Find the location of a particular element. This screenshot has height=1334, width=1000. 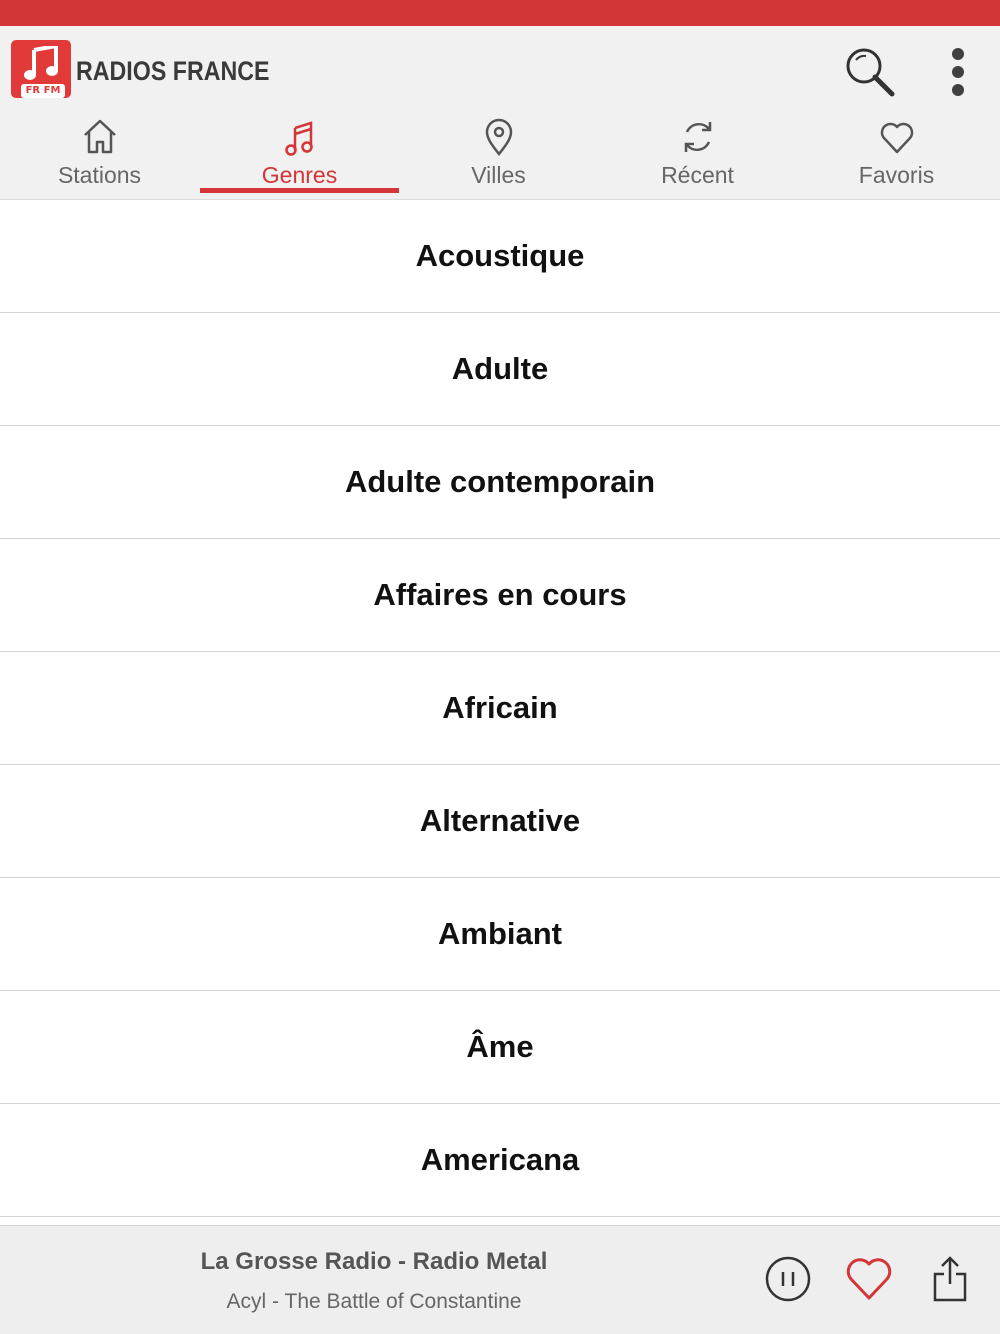

list-item: Ambiant is located at coordinates (500, 934).